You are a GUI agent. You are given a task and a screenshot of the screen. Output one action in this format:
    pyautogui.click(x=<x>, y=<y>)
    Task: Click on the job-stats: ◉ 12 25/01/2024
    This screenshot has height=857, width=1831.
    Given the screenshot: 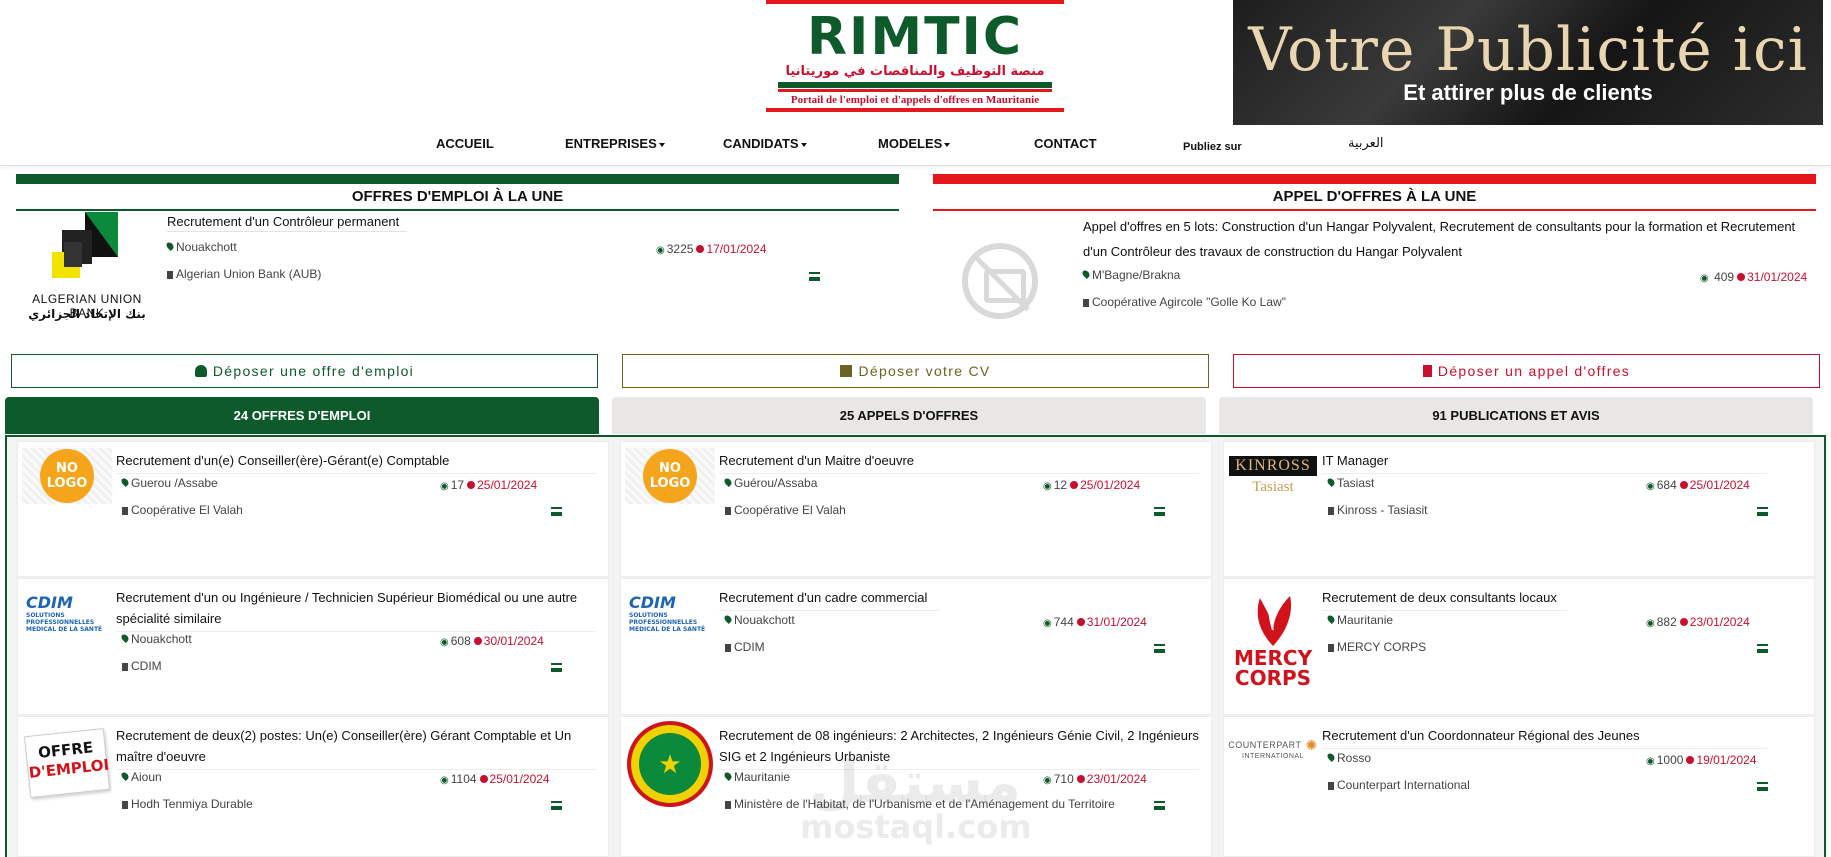 What is the action you would take?
    pyautogui.click(x=1091, y=485)
    